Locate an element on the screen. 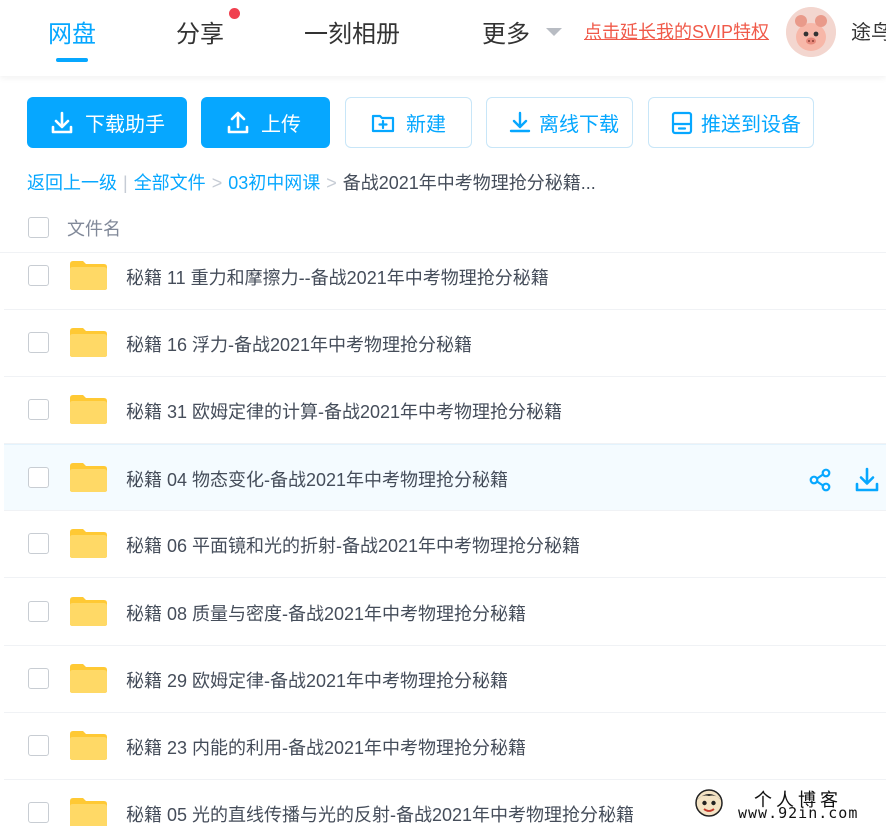 This screenshot has height=826, width=886. breadcrumb-folder: 03初中网课 is located at coordinates (274, 183).